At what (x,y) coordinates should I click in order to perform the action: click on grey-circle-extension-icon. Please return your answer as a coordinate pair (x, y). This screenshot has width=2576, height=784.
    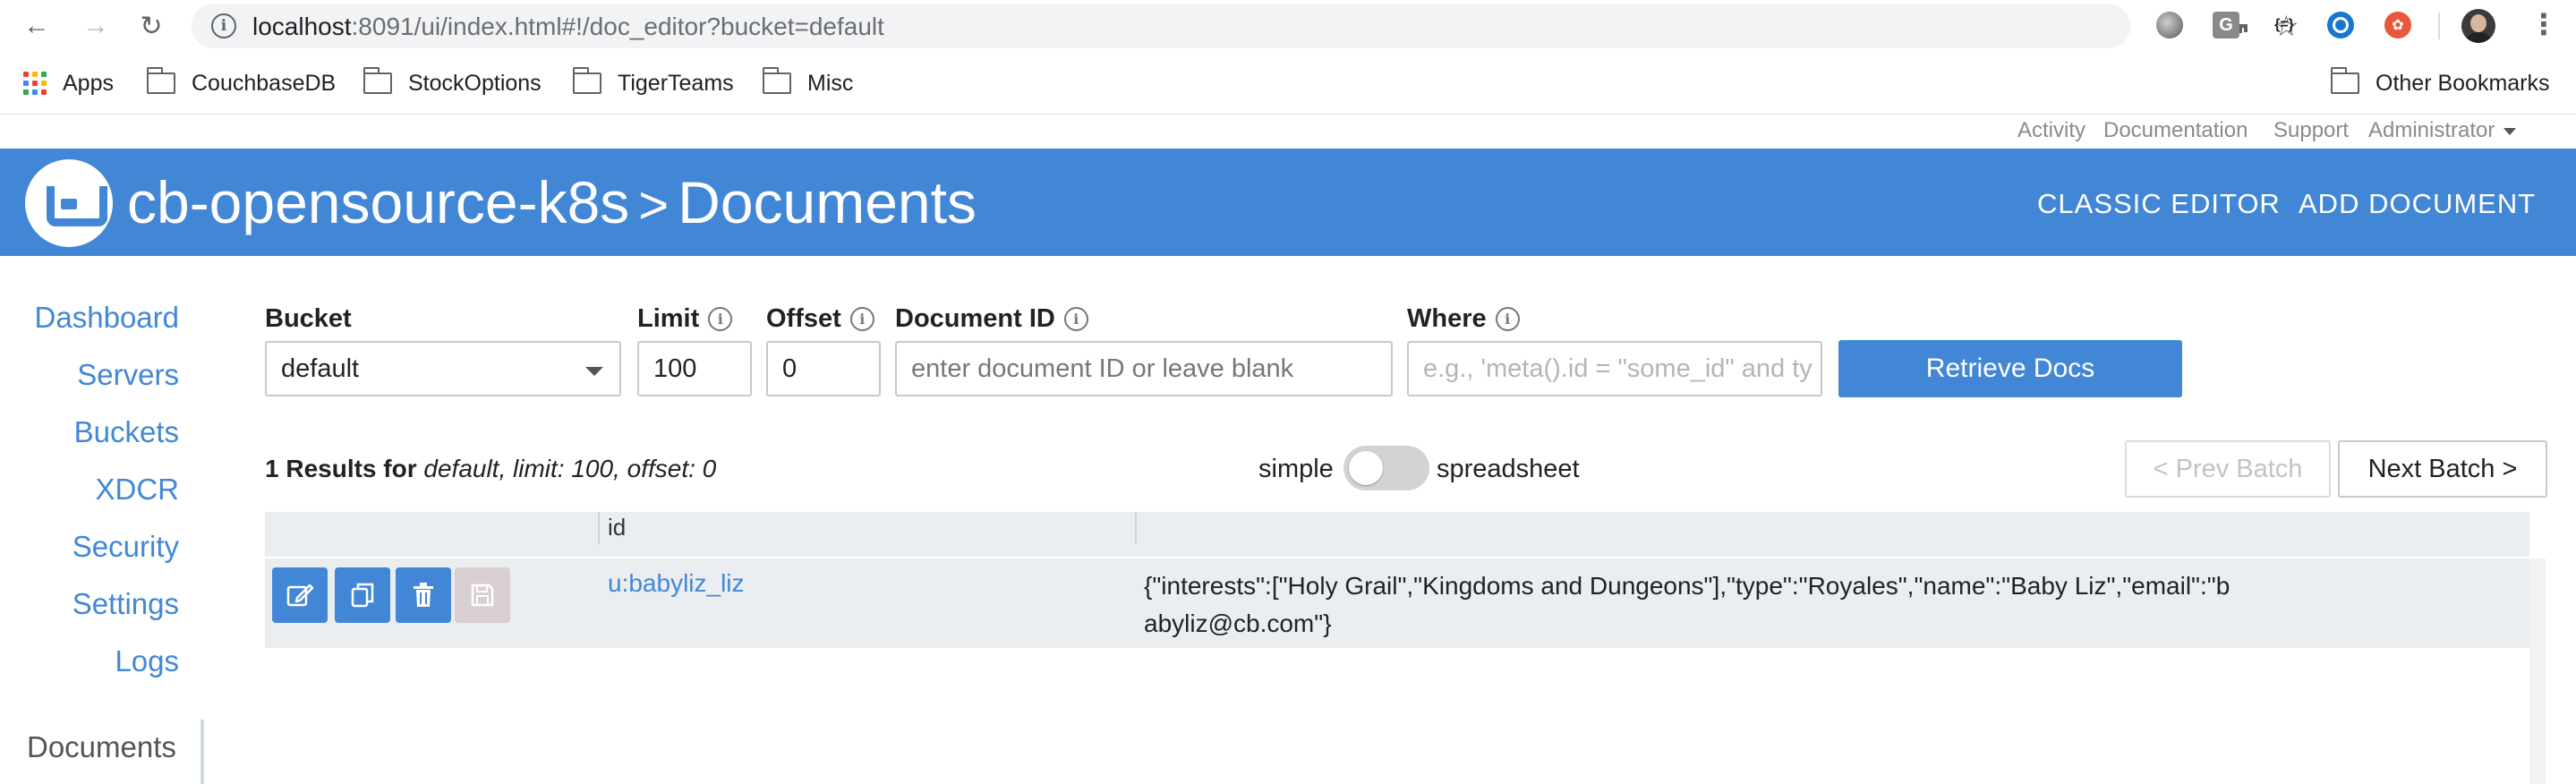
    Looking at the image, I should click on (2169, 25).